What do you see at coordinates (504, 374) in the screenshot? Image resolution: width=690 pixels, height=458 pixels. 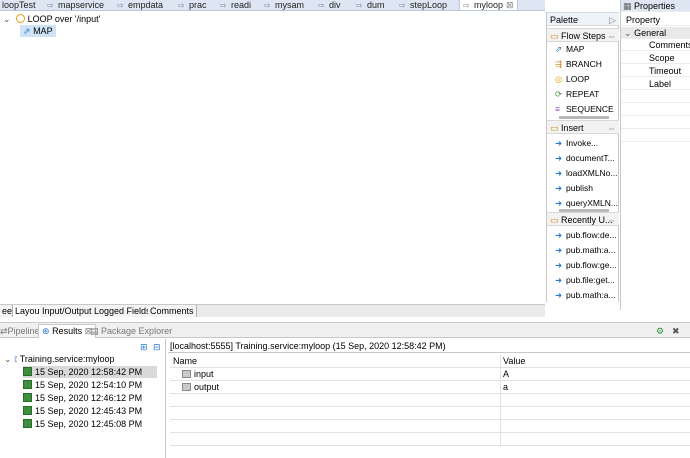 I see `field-value: A` at bounding box center [504, 374].